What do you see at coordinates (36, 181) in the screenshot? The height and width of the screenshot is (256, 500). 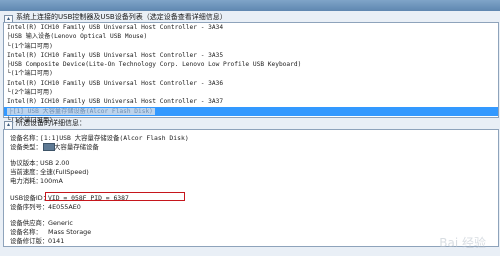 I see `power-row: 电力消耗： 100mA` at bounding box center [36, 181].